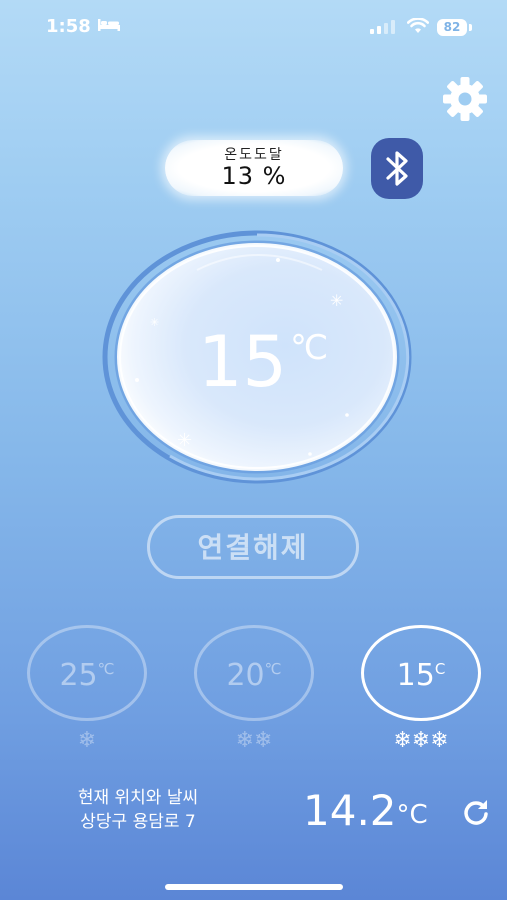  Describe the element at coordinates (412, 815) in the screenshot. I see `current-temperature-unit: °C` at that location.